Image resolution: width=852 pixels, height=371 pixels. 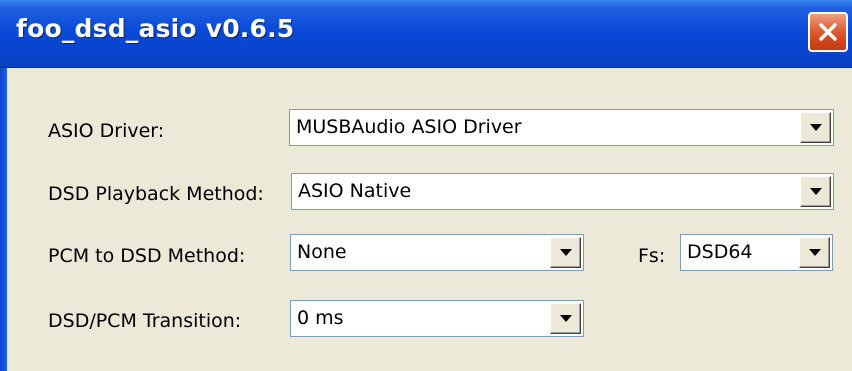 I want to click on close-button, so click(x=828, y=32).